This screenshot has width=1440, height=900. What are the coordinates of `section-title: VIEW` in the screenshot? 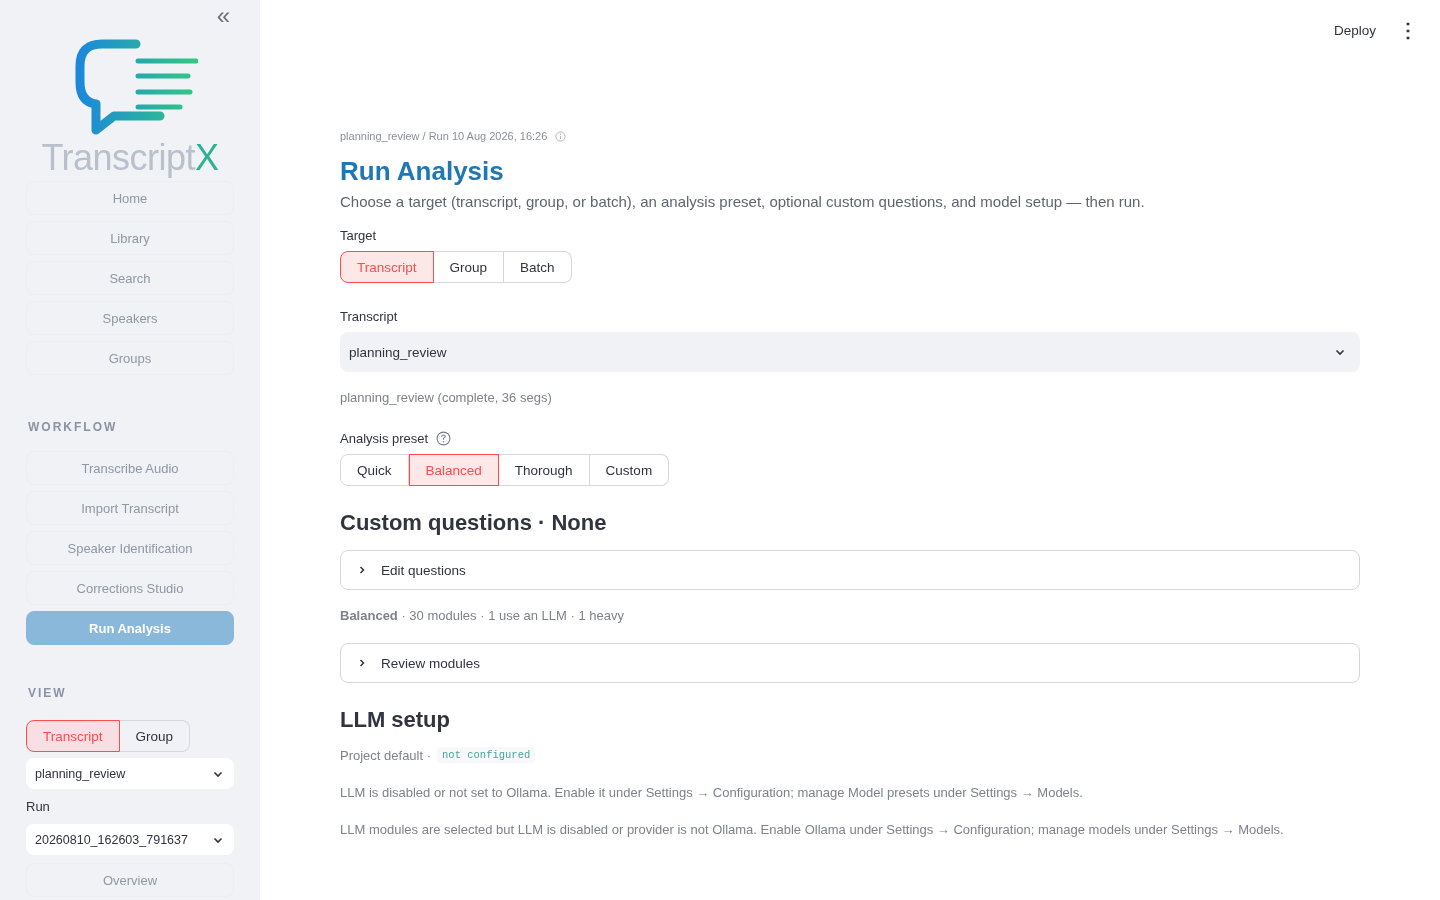 It's located at (48, 693).